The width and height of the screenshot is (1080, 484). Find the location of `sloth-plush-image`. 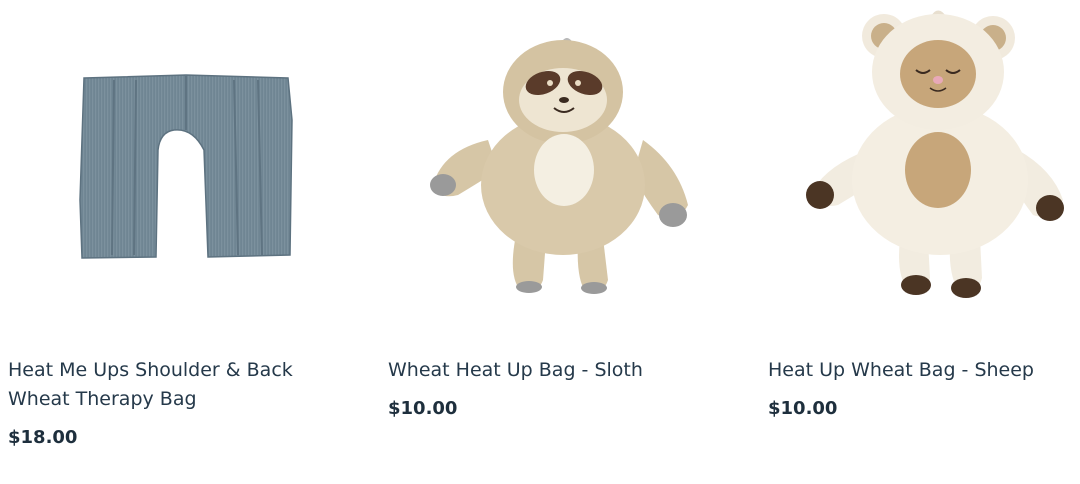

sloth-plush-image is located at coordinates (559, 166).